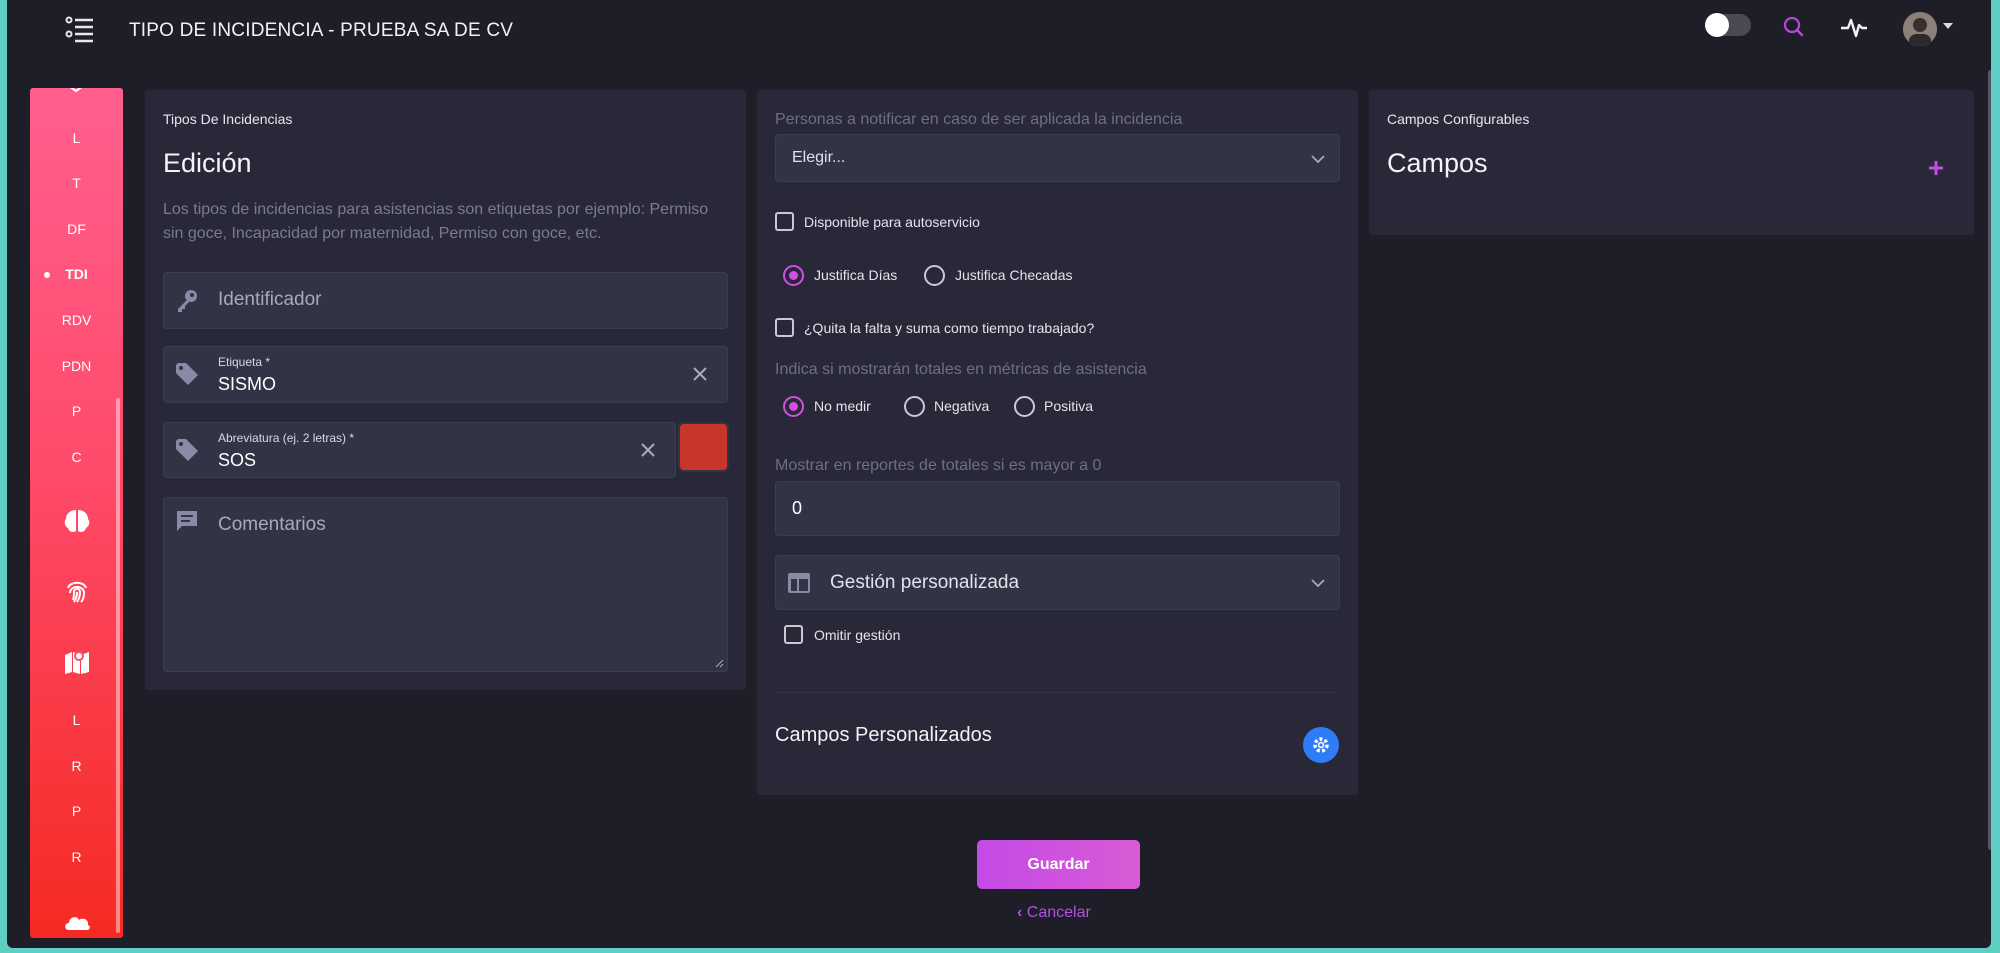 The width and height of the screenshot is (2000, 953). Describe the element at coordinates (237, 460) in the screenshot. I see `abbreviation-field-value: SOS` at that location.